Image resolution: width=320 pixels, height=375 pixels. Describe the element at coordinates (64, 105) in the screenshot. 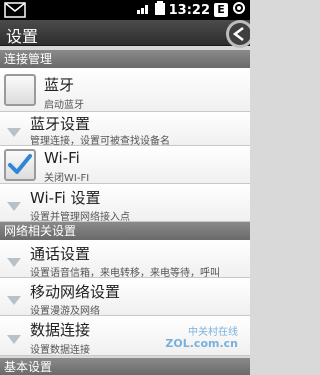

I see `bluetooth-subtitle: 启动蓝牙` at that location.